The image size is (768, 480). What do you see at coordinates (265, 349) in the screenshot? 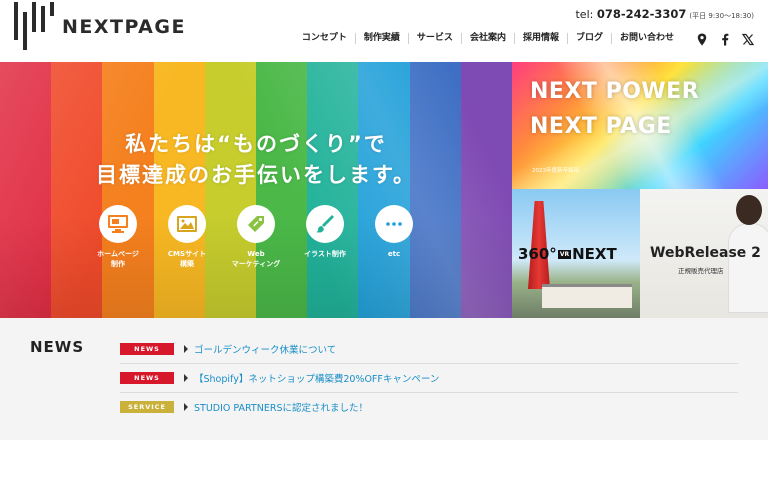
I see `news-link: ゴールデンウィーク休業について` at bounding box center [265, 349].